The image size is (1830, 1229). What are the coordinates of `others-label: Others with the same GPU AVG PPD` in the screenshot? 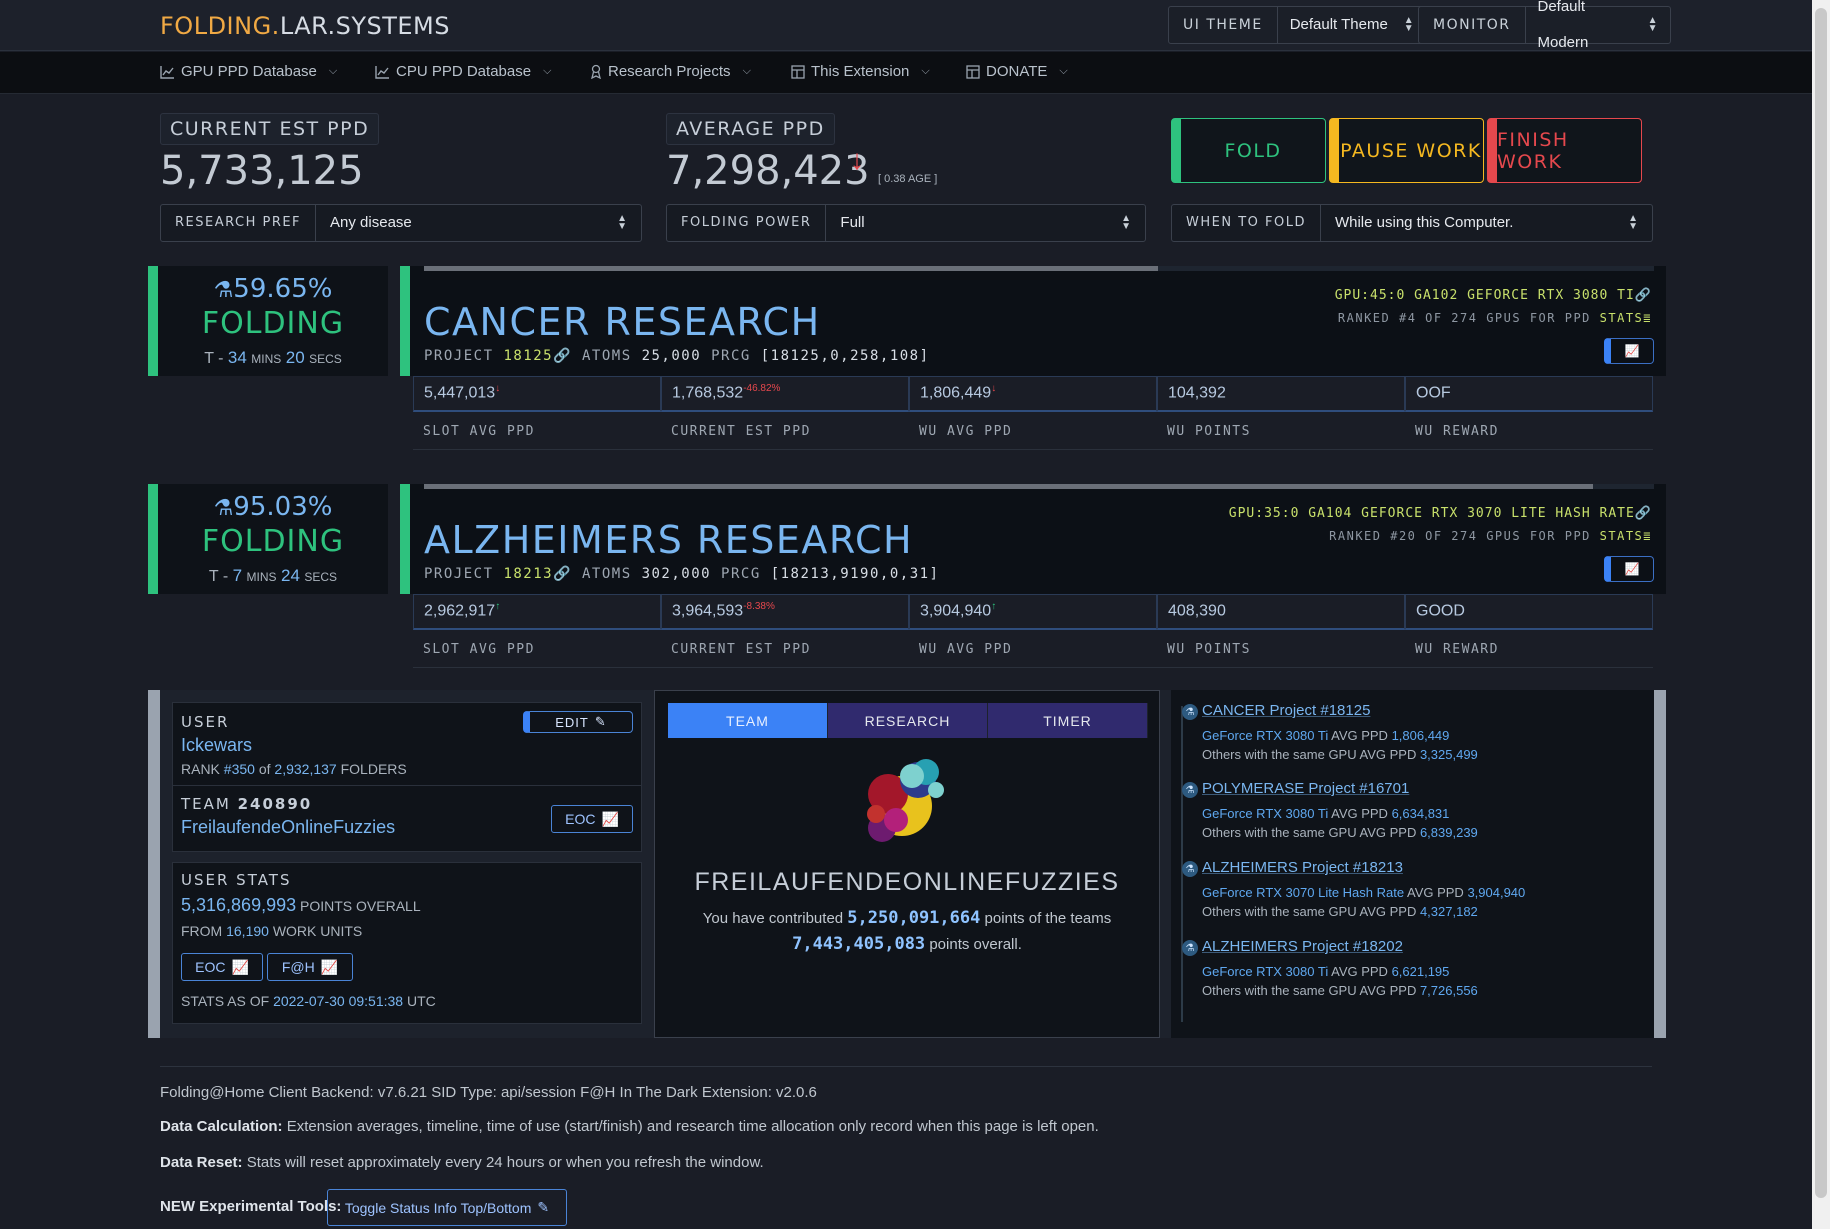 It's located at (1311, 990).